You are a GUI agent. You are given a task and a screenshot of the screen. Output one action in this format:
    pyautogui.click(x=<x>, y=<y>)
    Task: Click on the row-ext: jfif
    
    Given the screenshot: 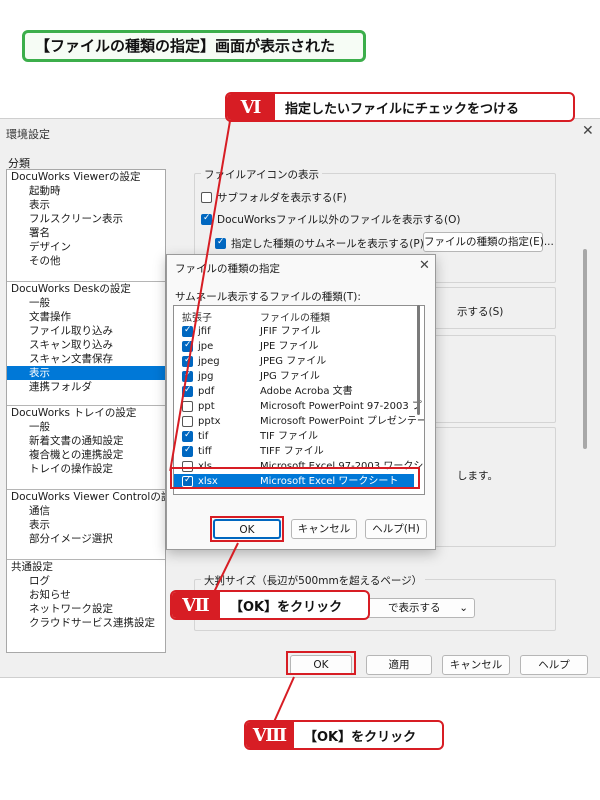 What is the action you would take?
    pyautogui.click(x=204, y=331)
    